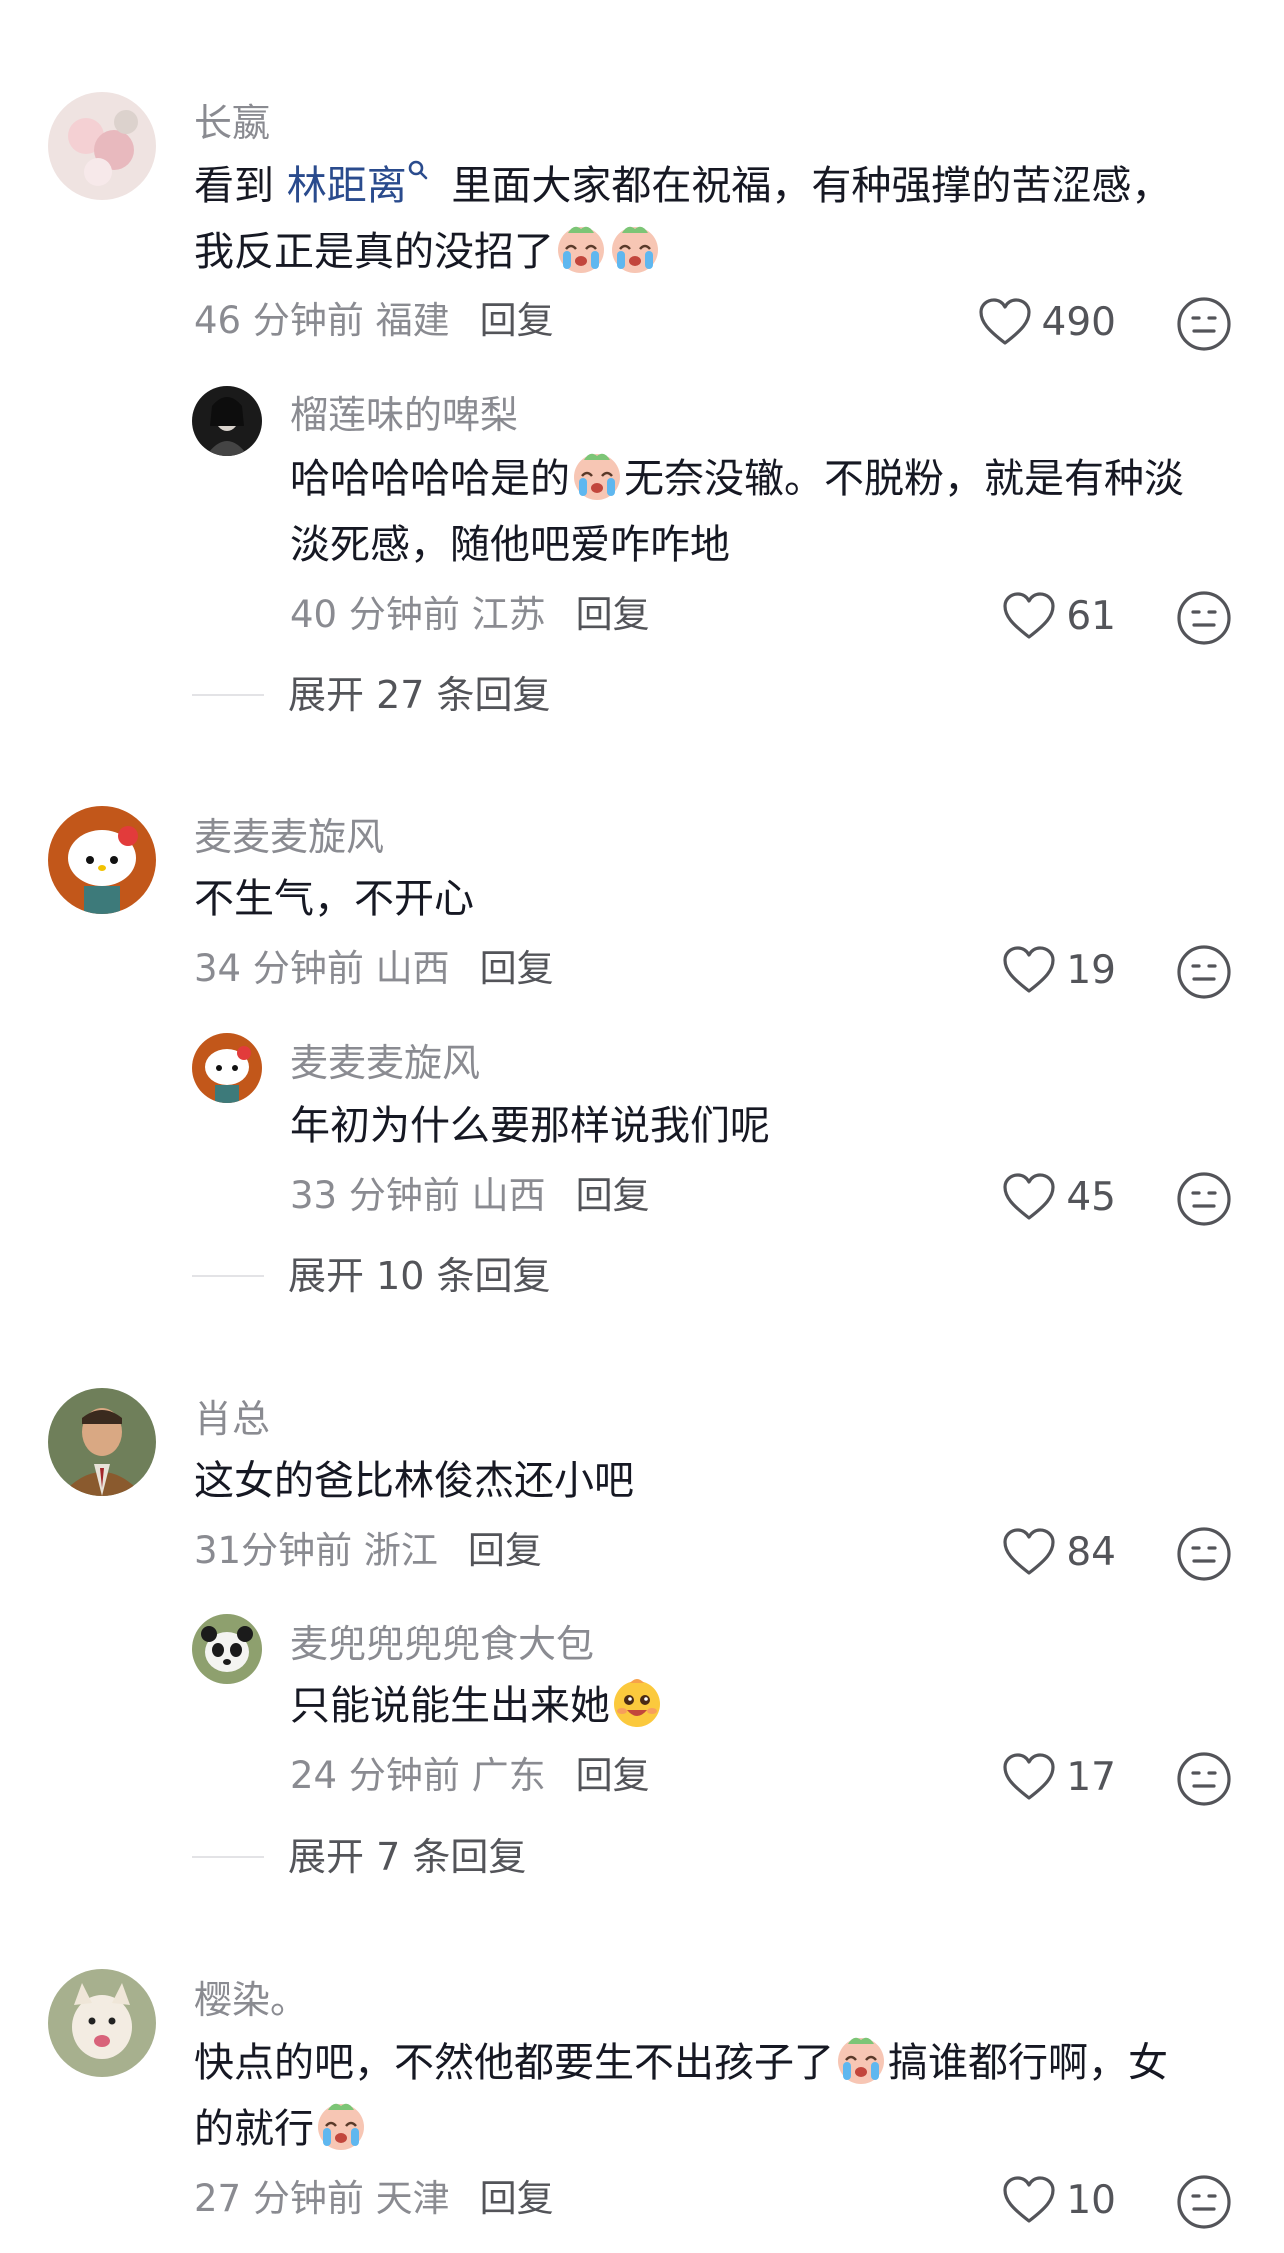 This screenshot has height=2253, width=1284. I want to click on timestamp: 24 分钟前, so click(375, 1775).